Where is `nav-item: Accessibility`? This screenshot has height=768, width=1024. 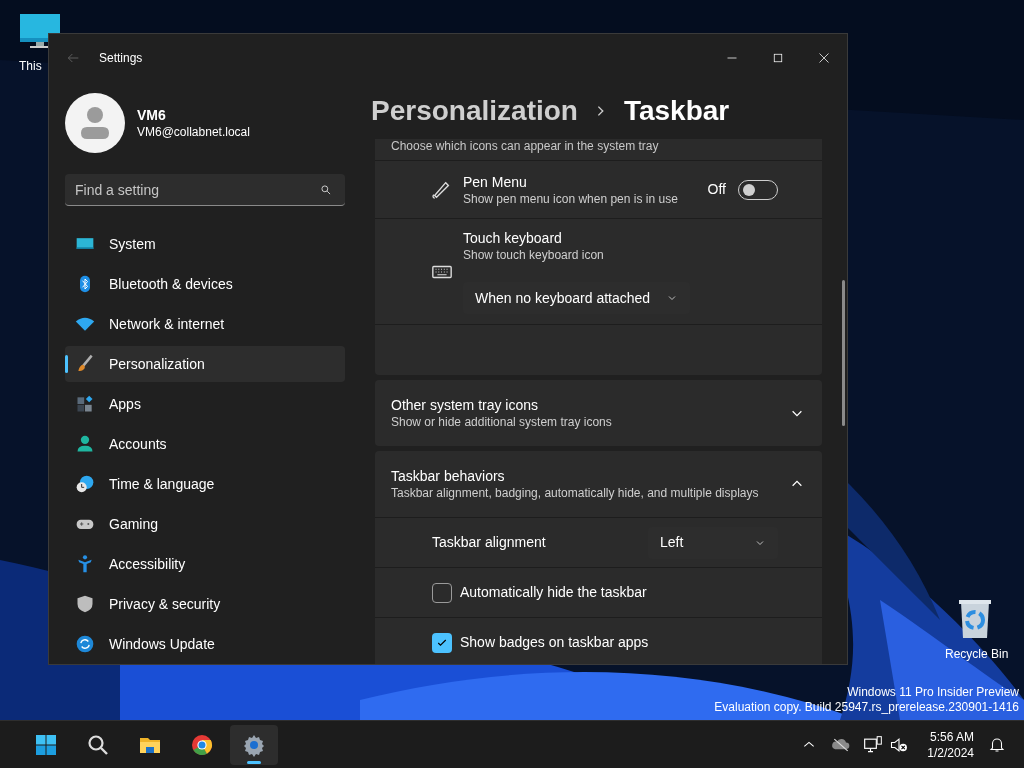 nav-item: Accessibility is located at coordinates (205, 564).